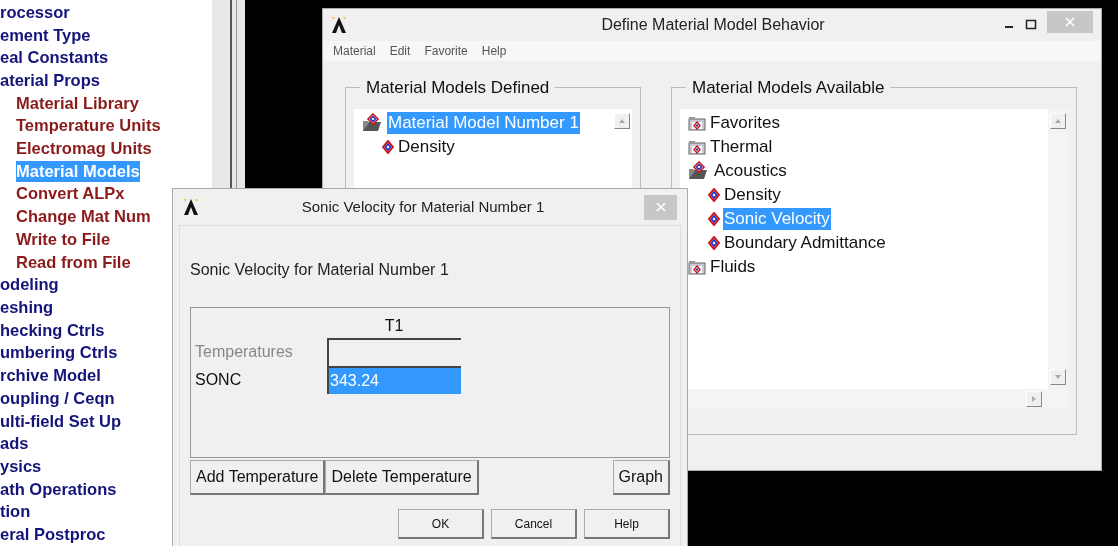  What do you see at coordinates (84, 149) in the screenshot?
I see `menu-tree-item: Electromag Units` at bounding box center [84, 149].